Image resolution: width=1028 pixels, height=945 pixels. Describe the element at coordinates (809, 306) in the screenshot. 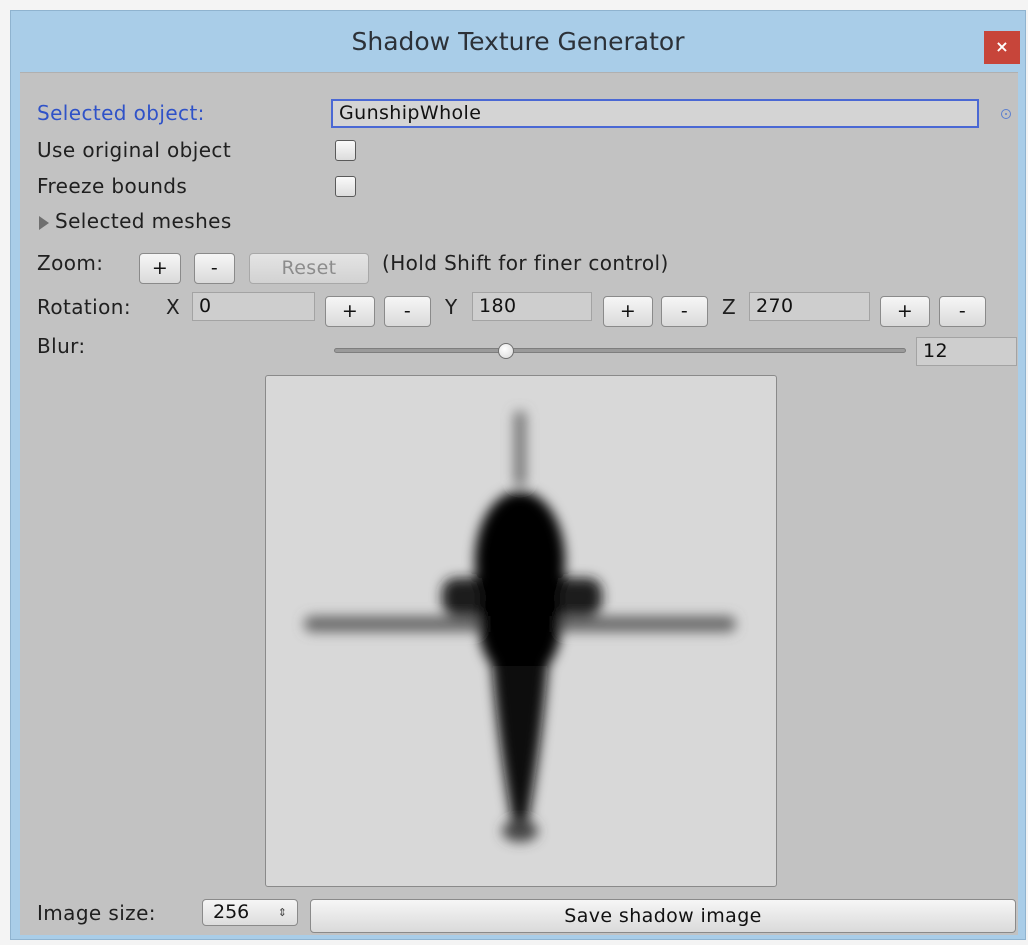

I see `rotation-z-field: 270` at that location.